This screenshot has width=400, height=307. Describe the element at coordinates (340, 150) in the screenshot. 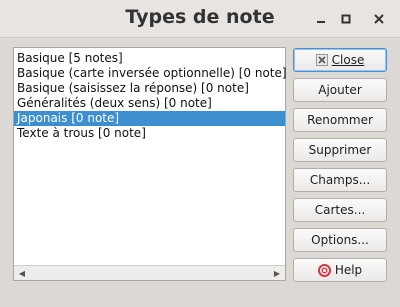

I see `delete-button: Supprimer` at that location.